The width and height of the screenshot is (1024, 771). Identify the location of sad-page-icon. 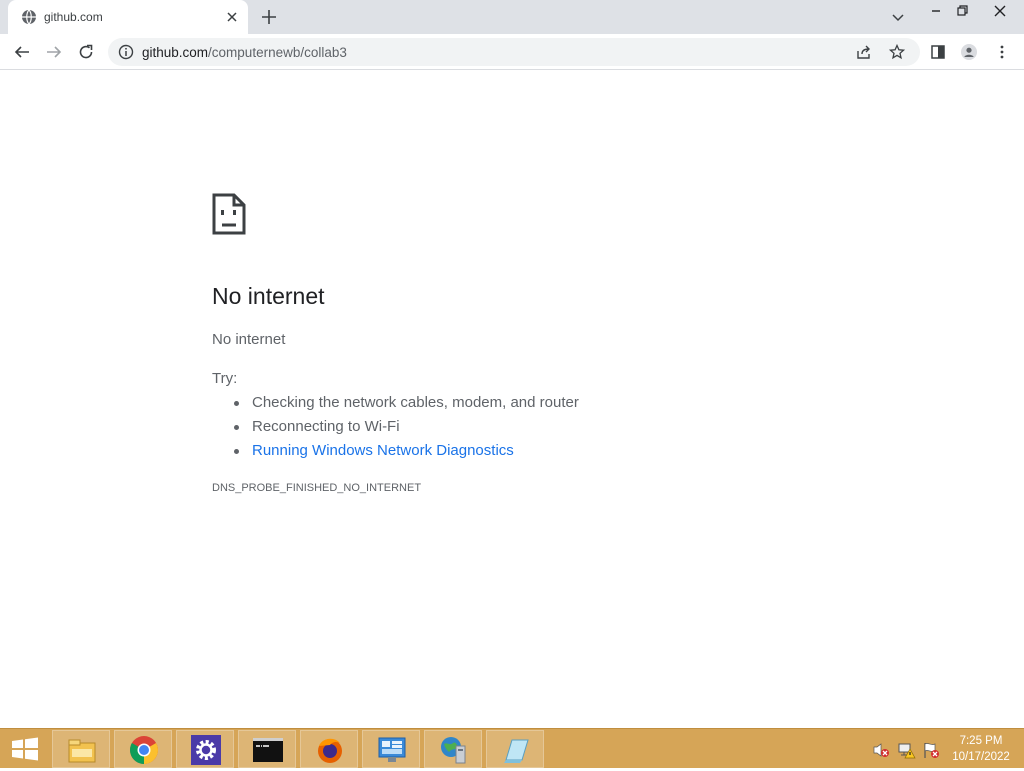
(229, 214).